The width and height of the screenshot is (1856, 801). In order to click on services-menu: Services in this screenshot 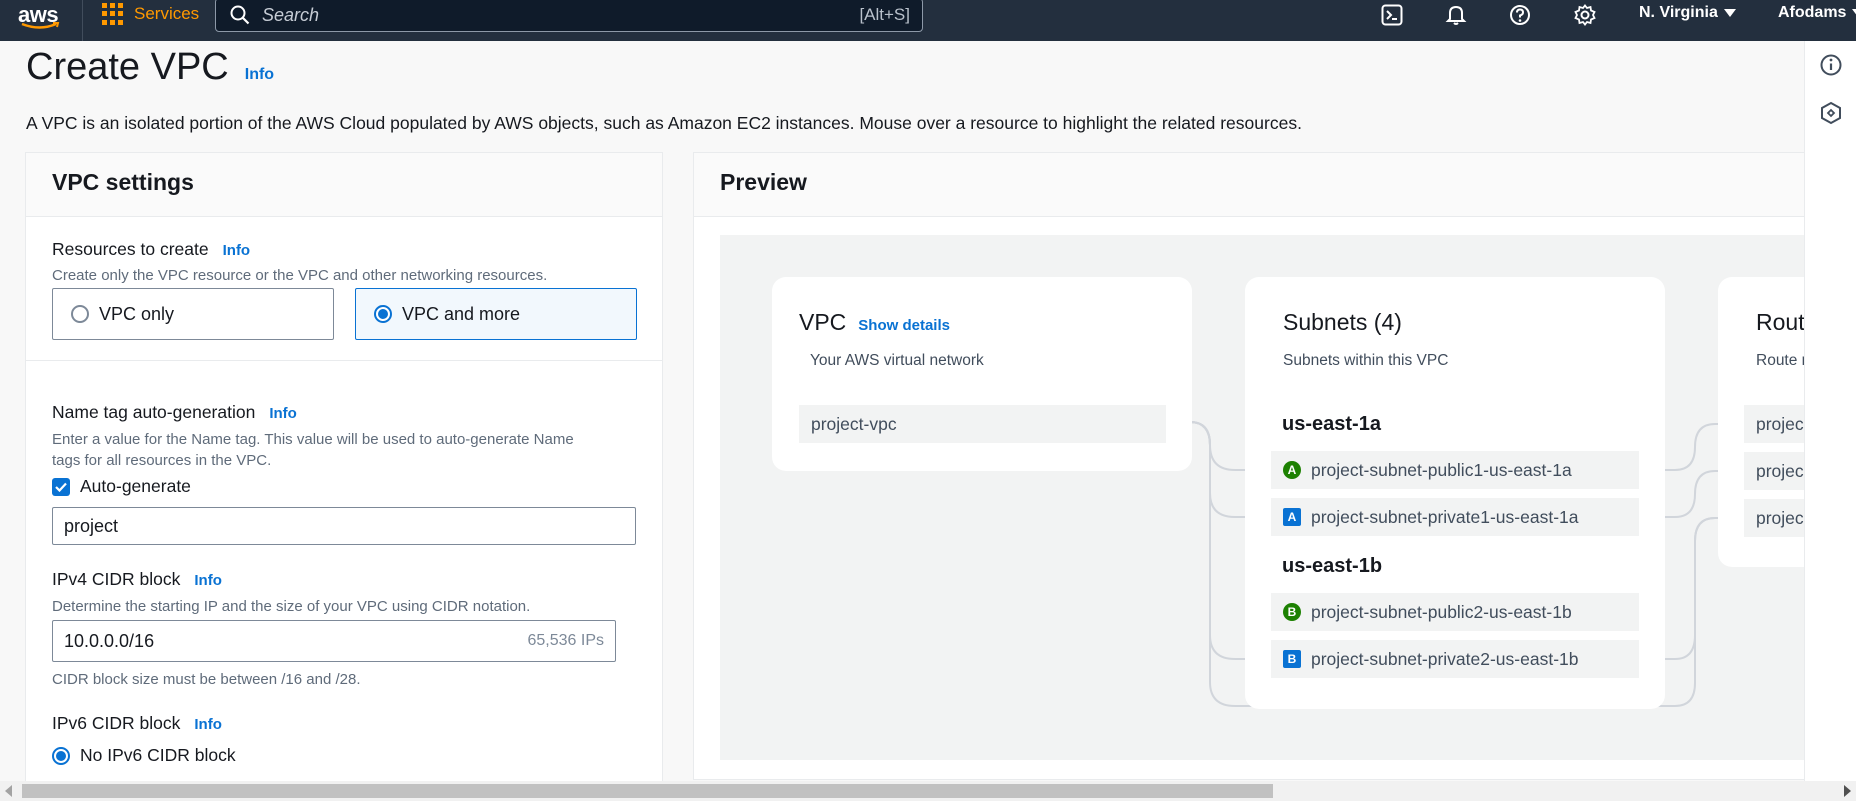, I will do `click(150, 14)`.